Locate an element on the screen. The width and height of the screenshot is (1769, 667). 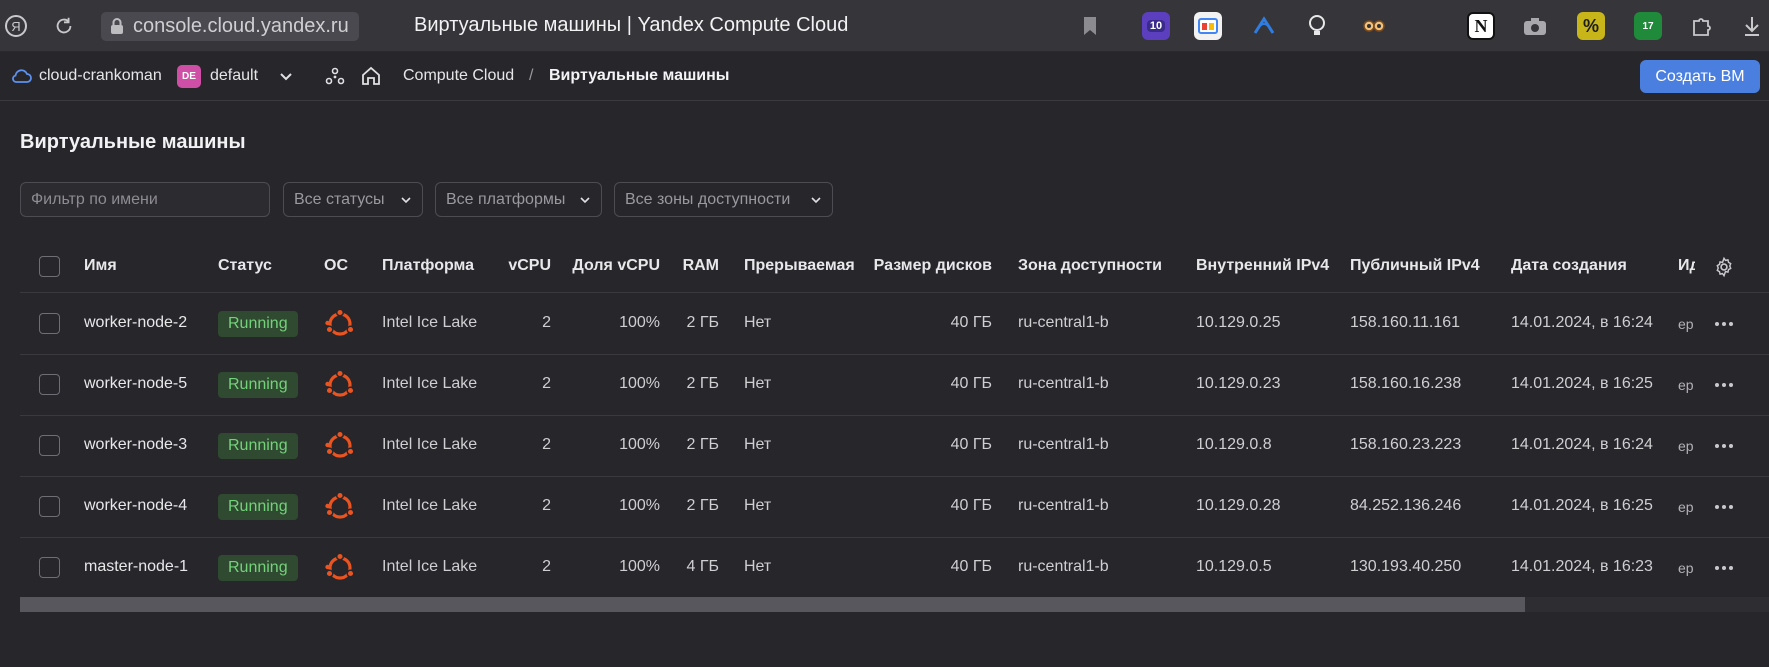
scrollbar-thumb is located at coordinates (772, 604).